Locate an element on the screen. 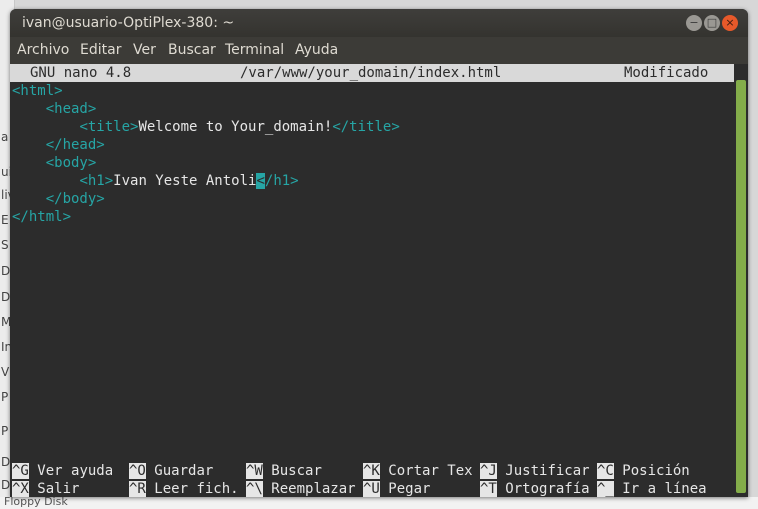 The height and width of the screenshot is (509, 758). shortcut-cortar: ^K Cortar Tex is located at coordinates (418, 471).